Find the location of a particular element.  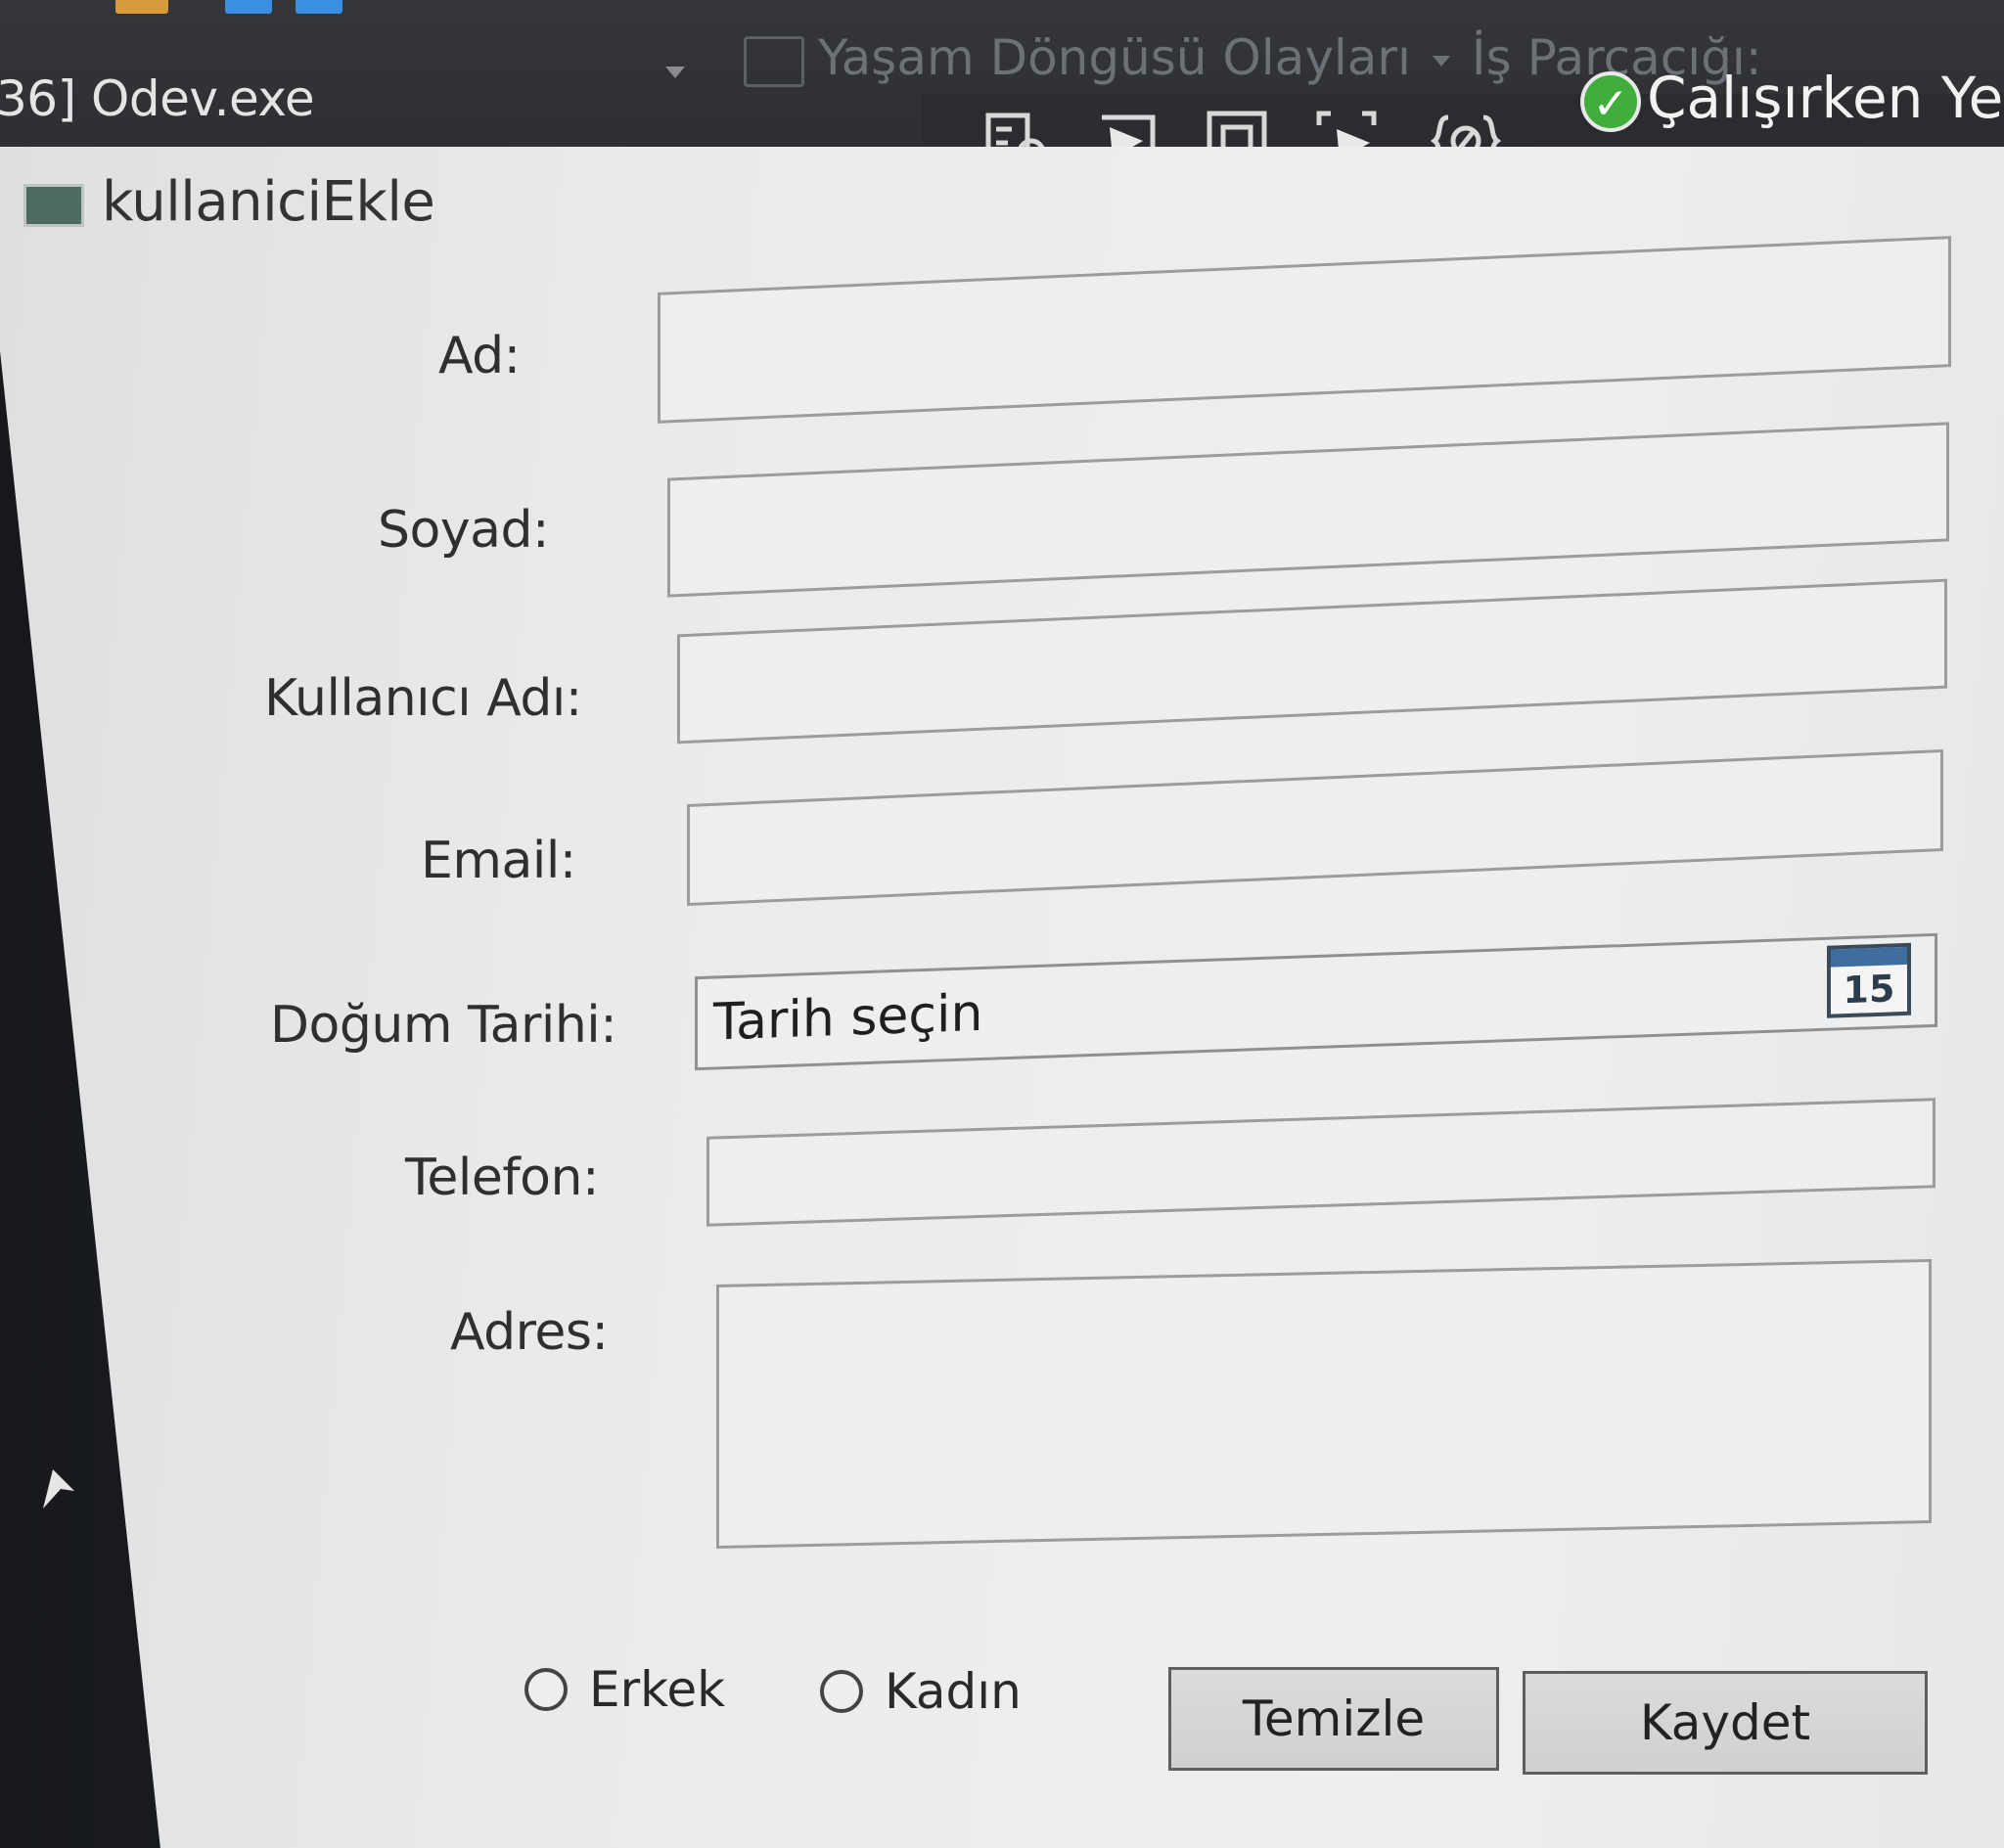

soyad-input is located at coordinates (1308, 510).